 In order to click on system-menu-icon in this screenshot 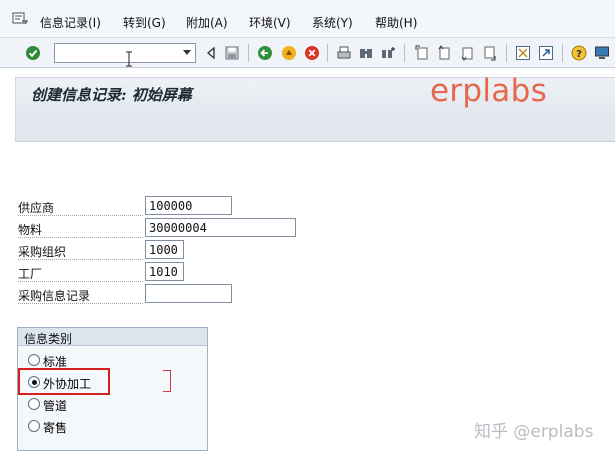, I will do `click(20, 19)`.